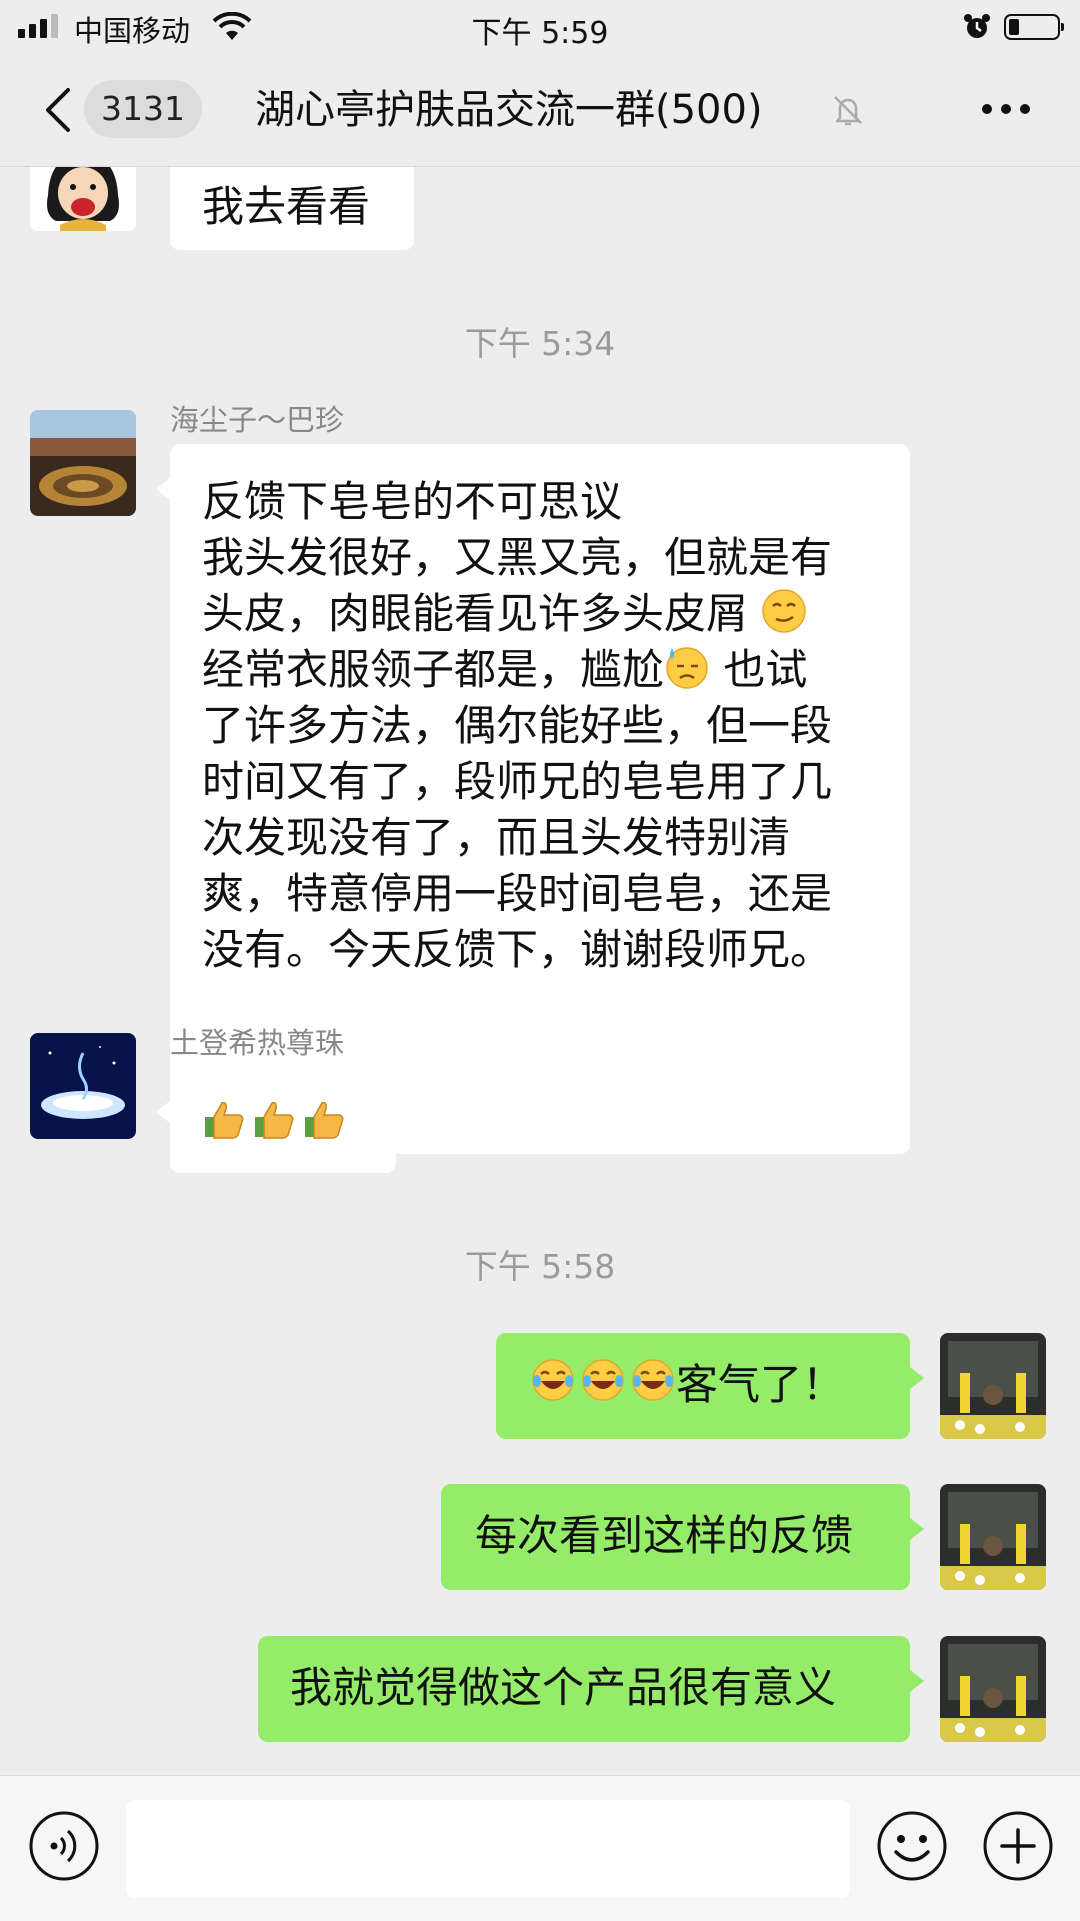  Describe the element at coordinates (760, 1384) in the screenshot. I see `message-text: 客气了！` at that location.